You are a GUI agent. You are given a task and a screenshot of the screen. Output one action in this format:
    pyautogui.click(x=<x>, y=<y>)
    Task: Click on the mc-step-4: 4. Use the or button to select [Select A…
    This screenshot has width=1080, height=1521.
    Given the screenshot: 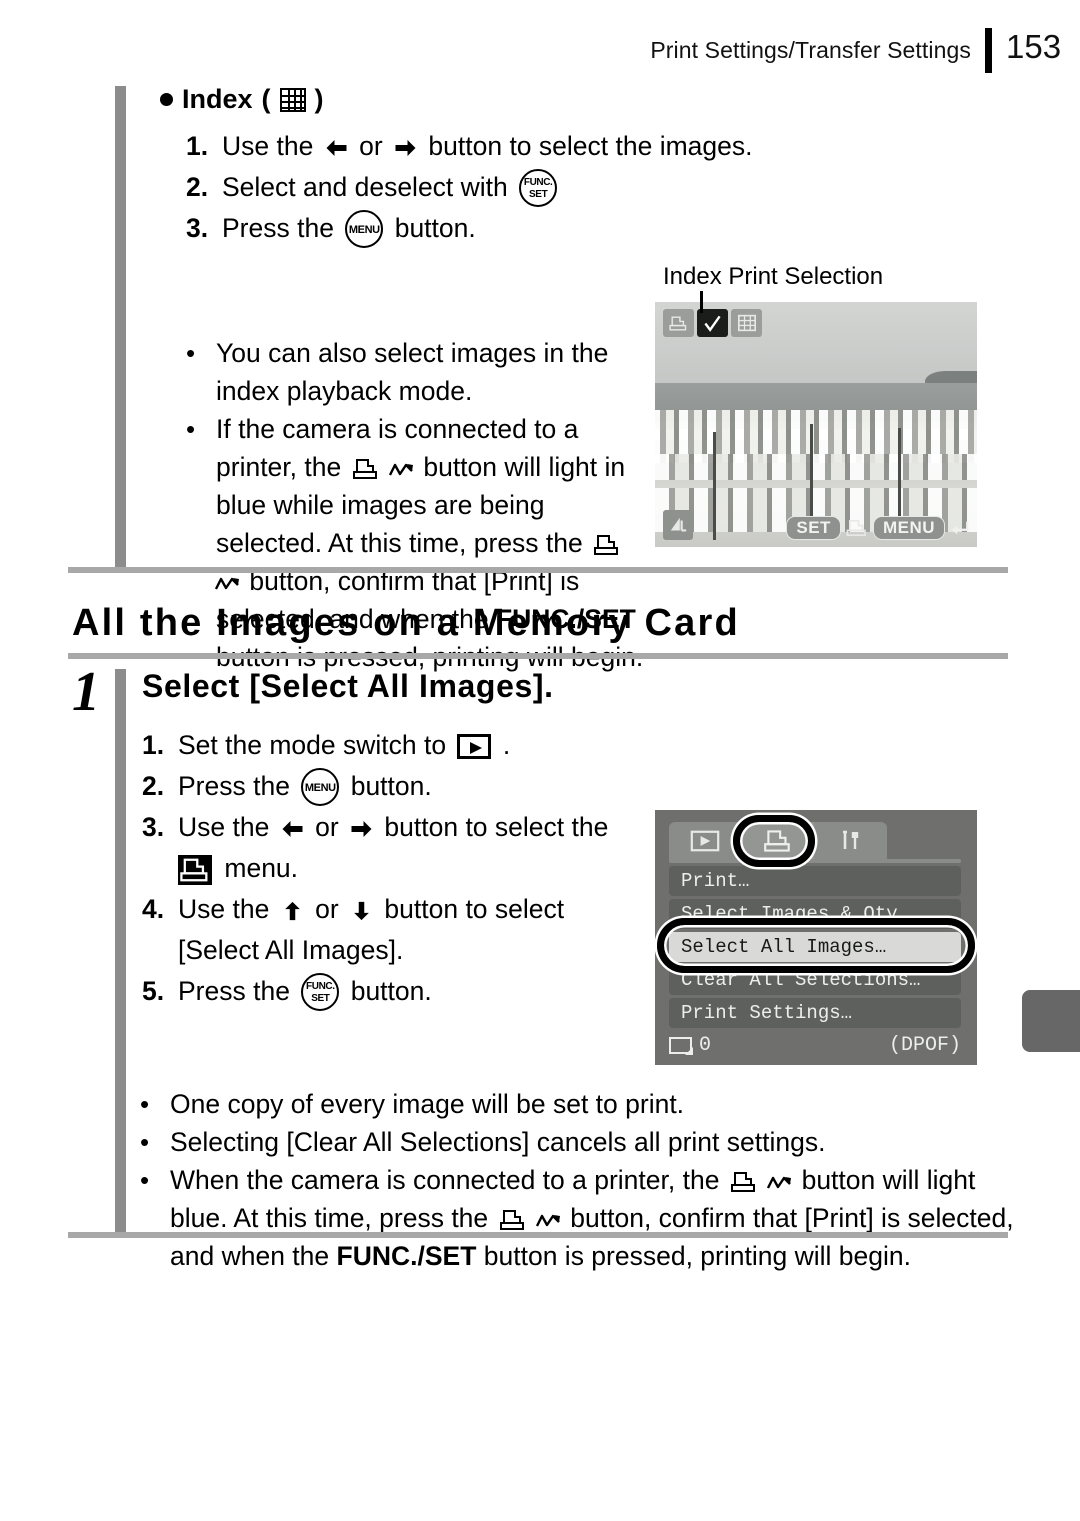 What is the action you would take?
    pyautogui.click(x=412, y=930)
    